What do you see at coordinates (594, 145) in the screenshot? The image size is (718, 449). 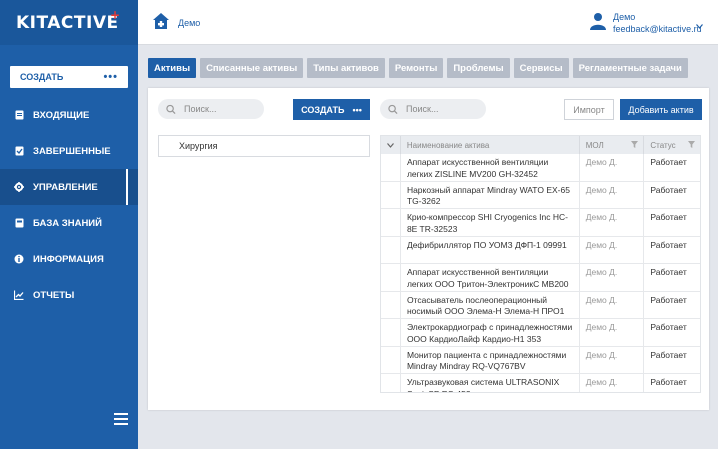 I see `column-header-label: МОЛ` at bounding box center [594, 145].